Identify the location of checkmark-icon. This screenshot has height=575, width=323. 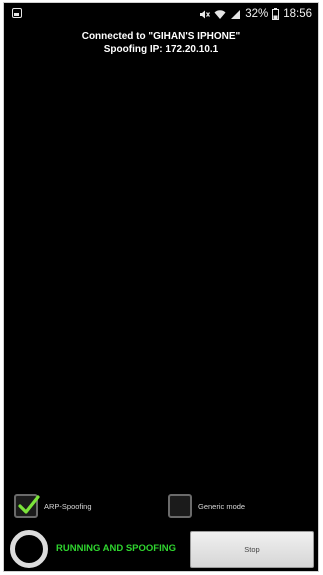
(29, 504).